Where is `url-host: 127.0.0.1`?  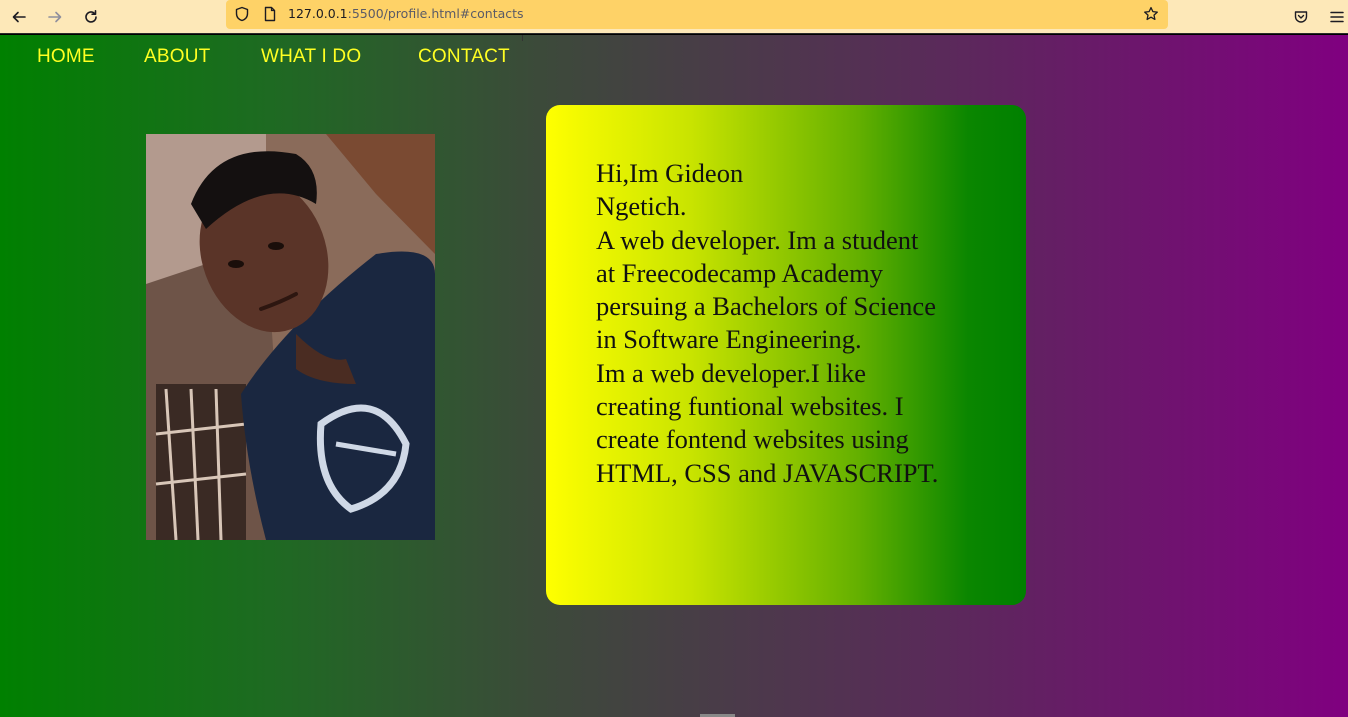 url-host: 127.0.0.1 is located at coordinates (318, 13).